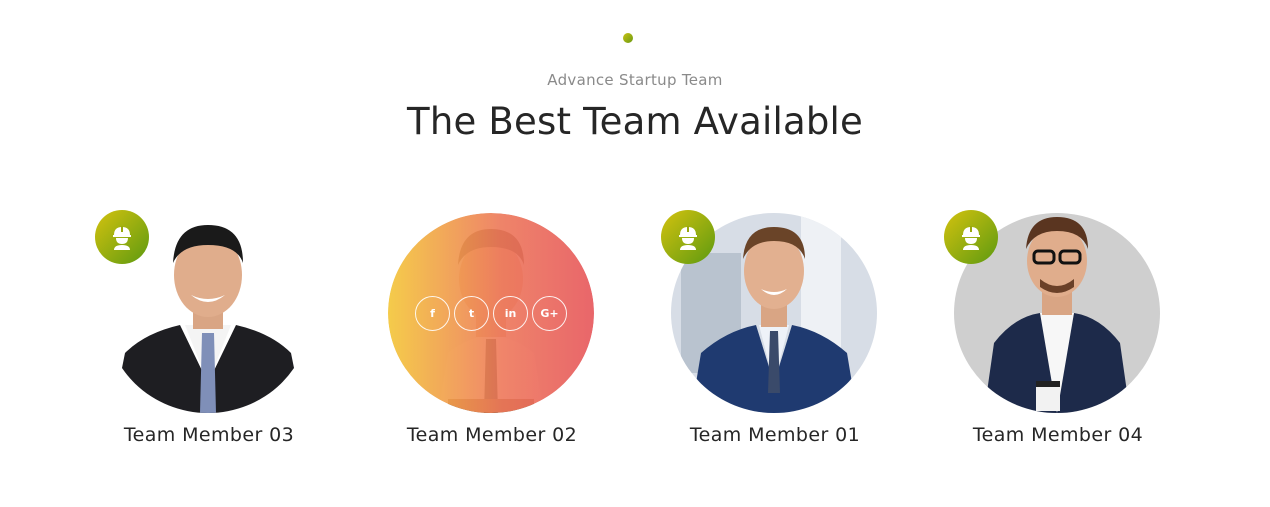 The width and height of the screenshot is (1270, 507). I want to click on member-name: Team Member 03, so click(209, 435).